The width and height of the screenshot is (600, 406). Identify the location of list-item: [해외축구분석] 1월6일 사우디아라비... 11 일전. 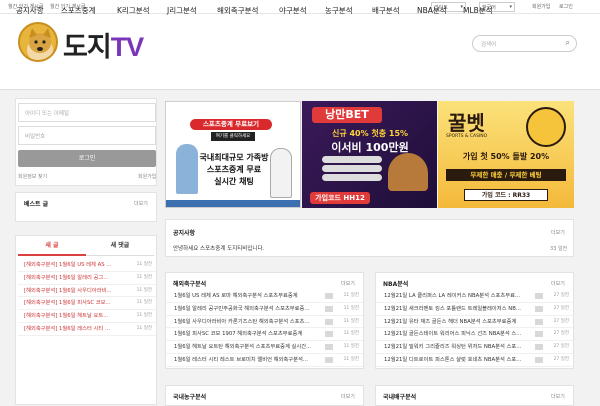
(87, 291).